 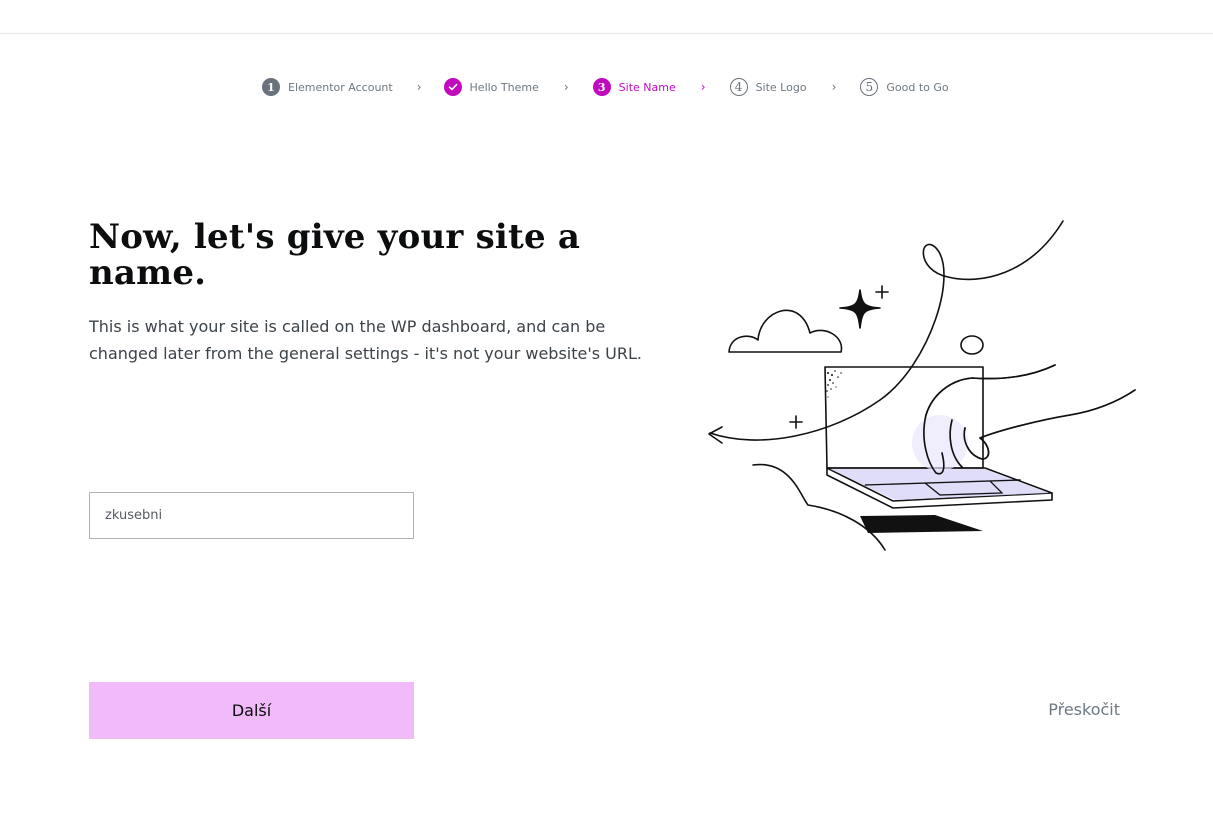 What do you see at coordinates (869, 87) in the screenshot?
I see `step-number-badge: 5` at bounding box center [869, 87].